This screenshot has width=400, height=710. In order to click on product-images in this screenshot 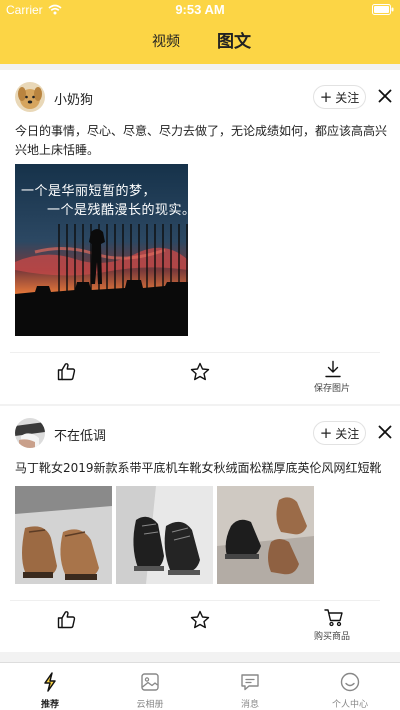, I will do `click(165, 536)`.